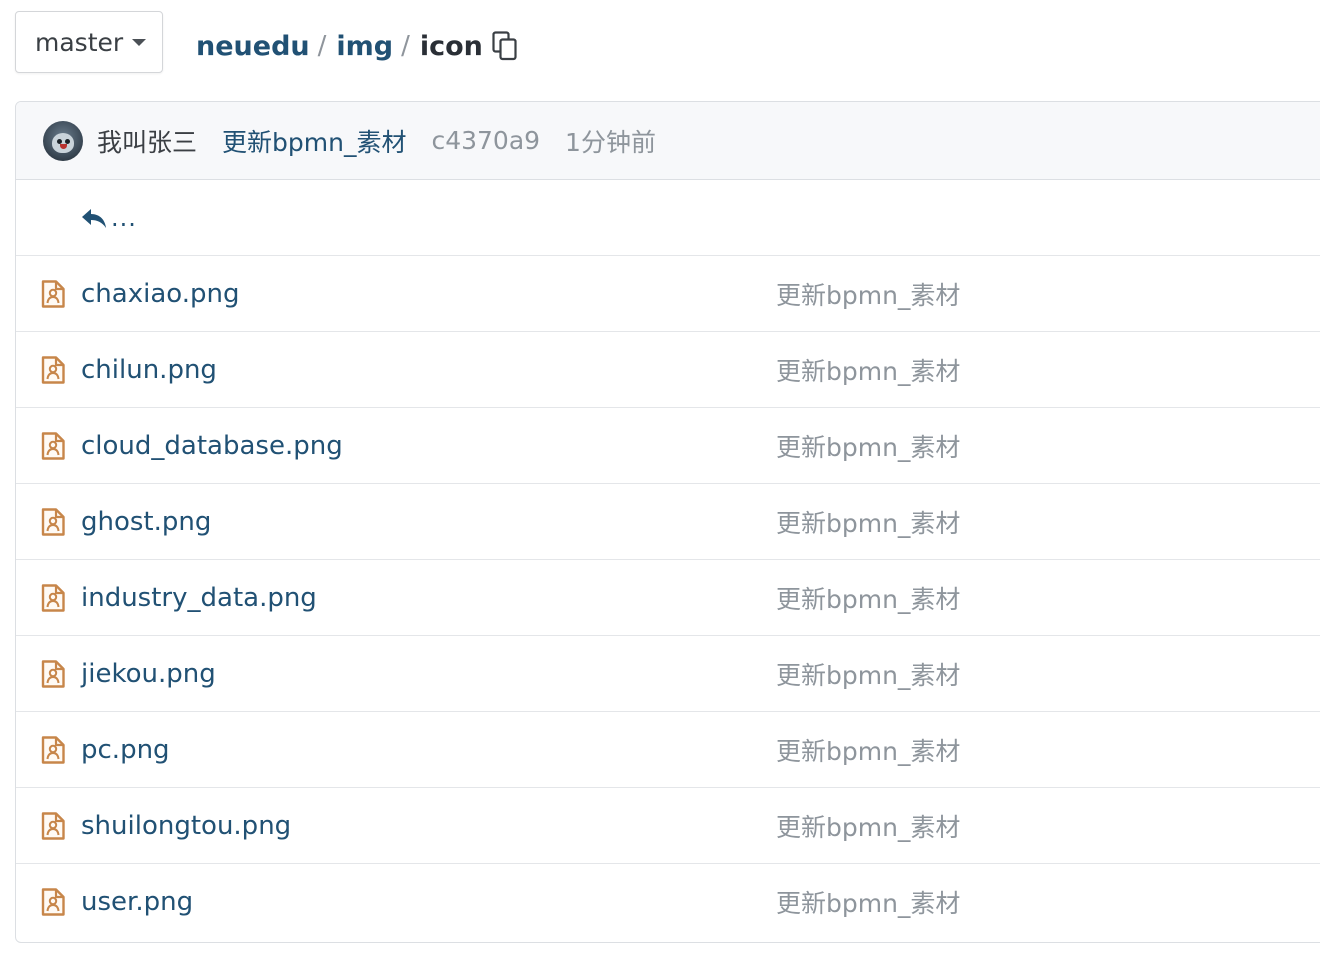  What do you see at coordinates (668, 370) in the screenshot?
I see `file-row: chilun.png 更新bpmn_素材` at bounding box center [668, 370].